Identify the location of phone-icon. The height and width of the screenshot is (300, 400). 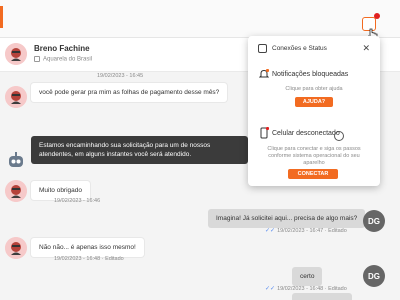
(264, 133).